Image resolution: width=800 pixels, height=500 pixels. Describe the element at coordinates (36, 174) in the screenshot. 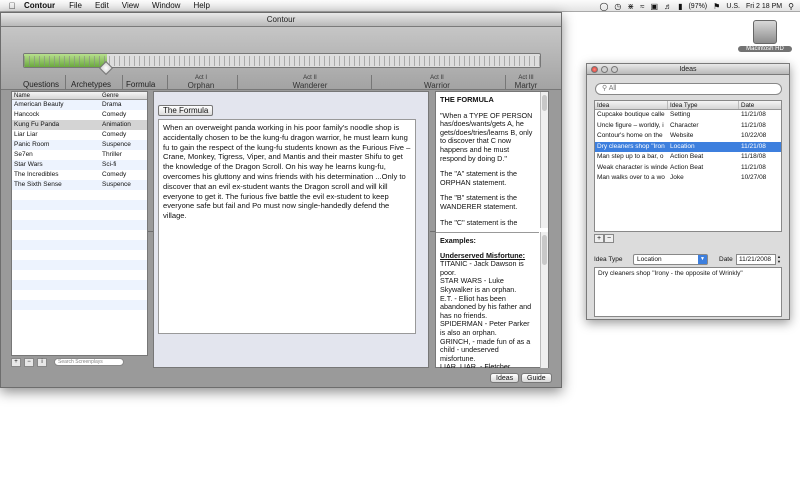

I see `screenplay-name: The Incredibles` at that location.